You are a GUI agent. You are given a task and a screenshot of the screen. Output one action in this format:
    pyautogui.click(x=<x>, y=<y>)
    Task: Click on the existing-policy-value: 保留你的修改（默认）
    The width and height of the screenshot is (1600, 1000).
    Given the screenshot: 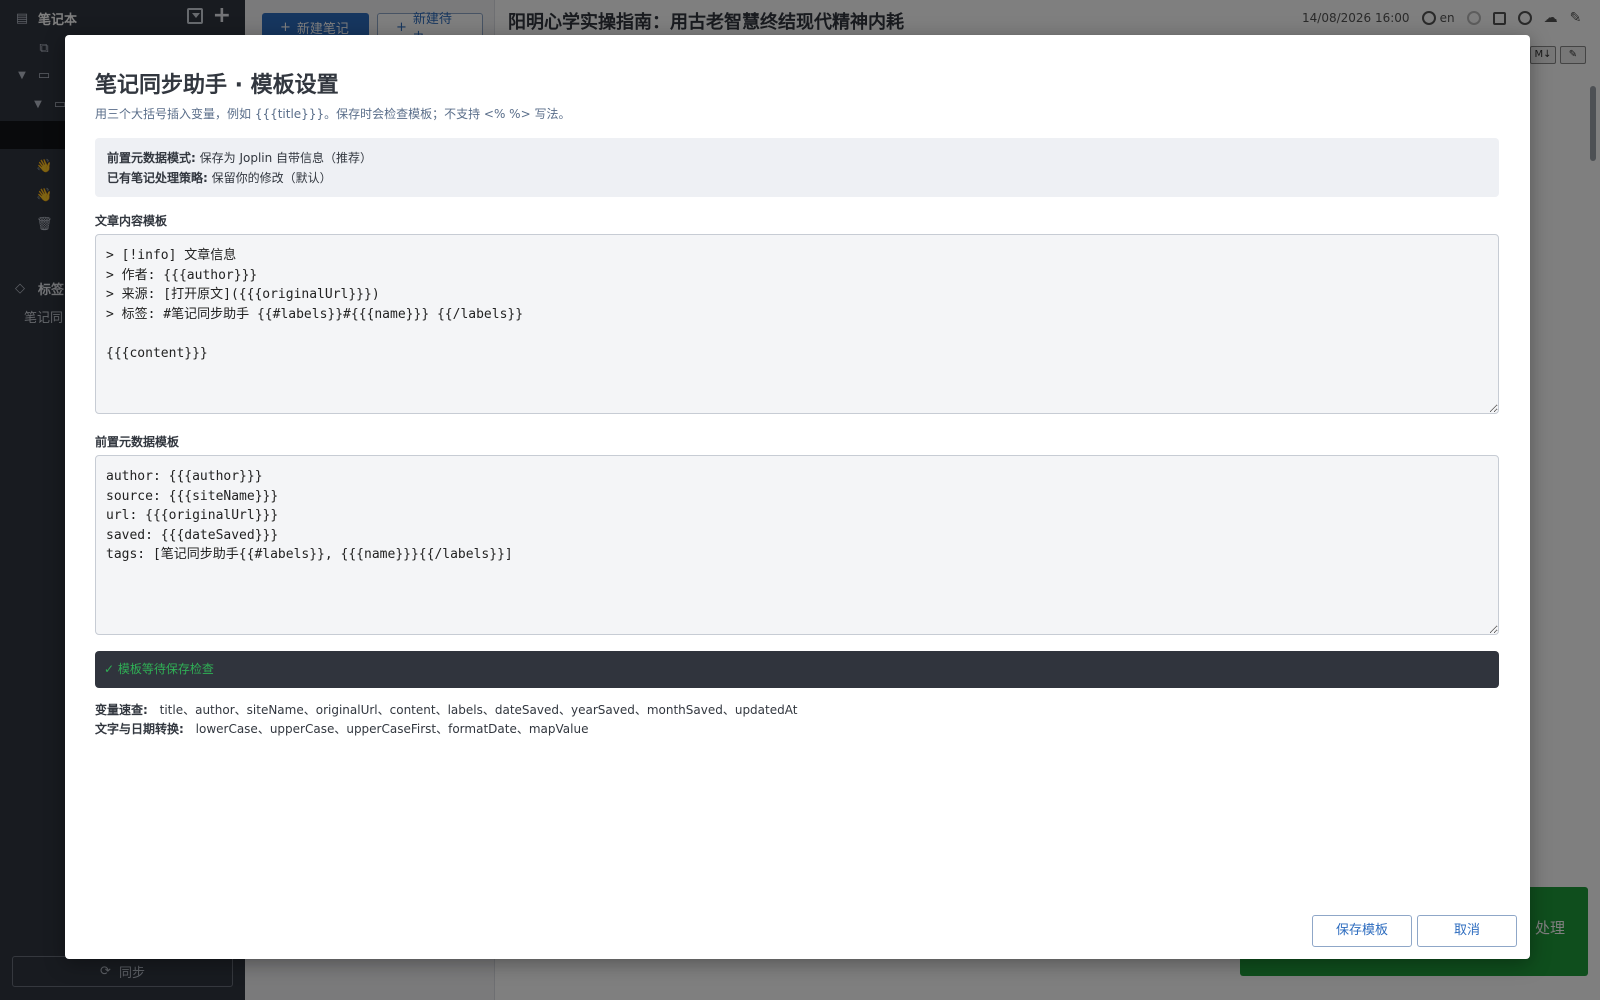 What is the action you would take?
    pyautogui.click(x=271, y=178)
    